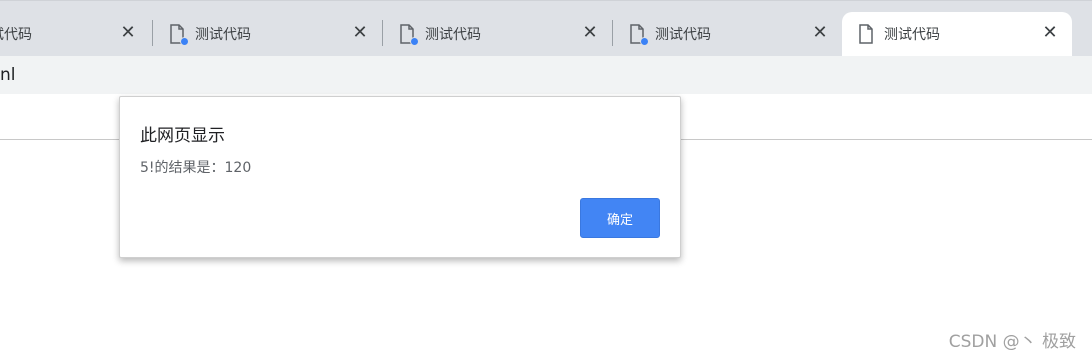 Image resolution: width=1092 pixels, height=360 pixels. What do you see at coordinates (1012, 342) in the screenshot?
I see `watermark: CSDN @丶 极致` at bounding box center [1012, 342].